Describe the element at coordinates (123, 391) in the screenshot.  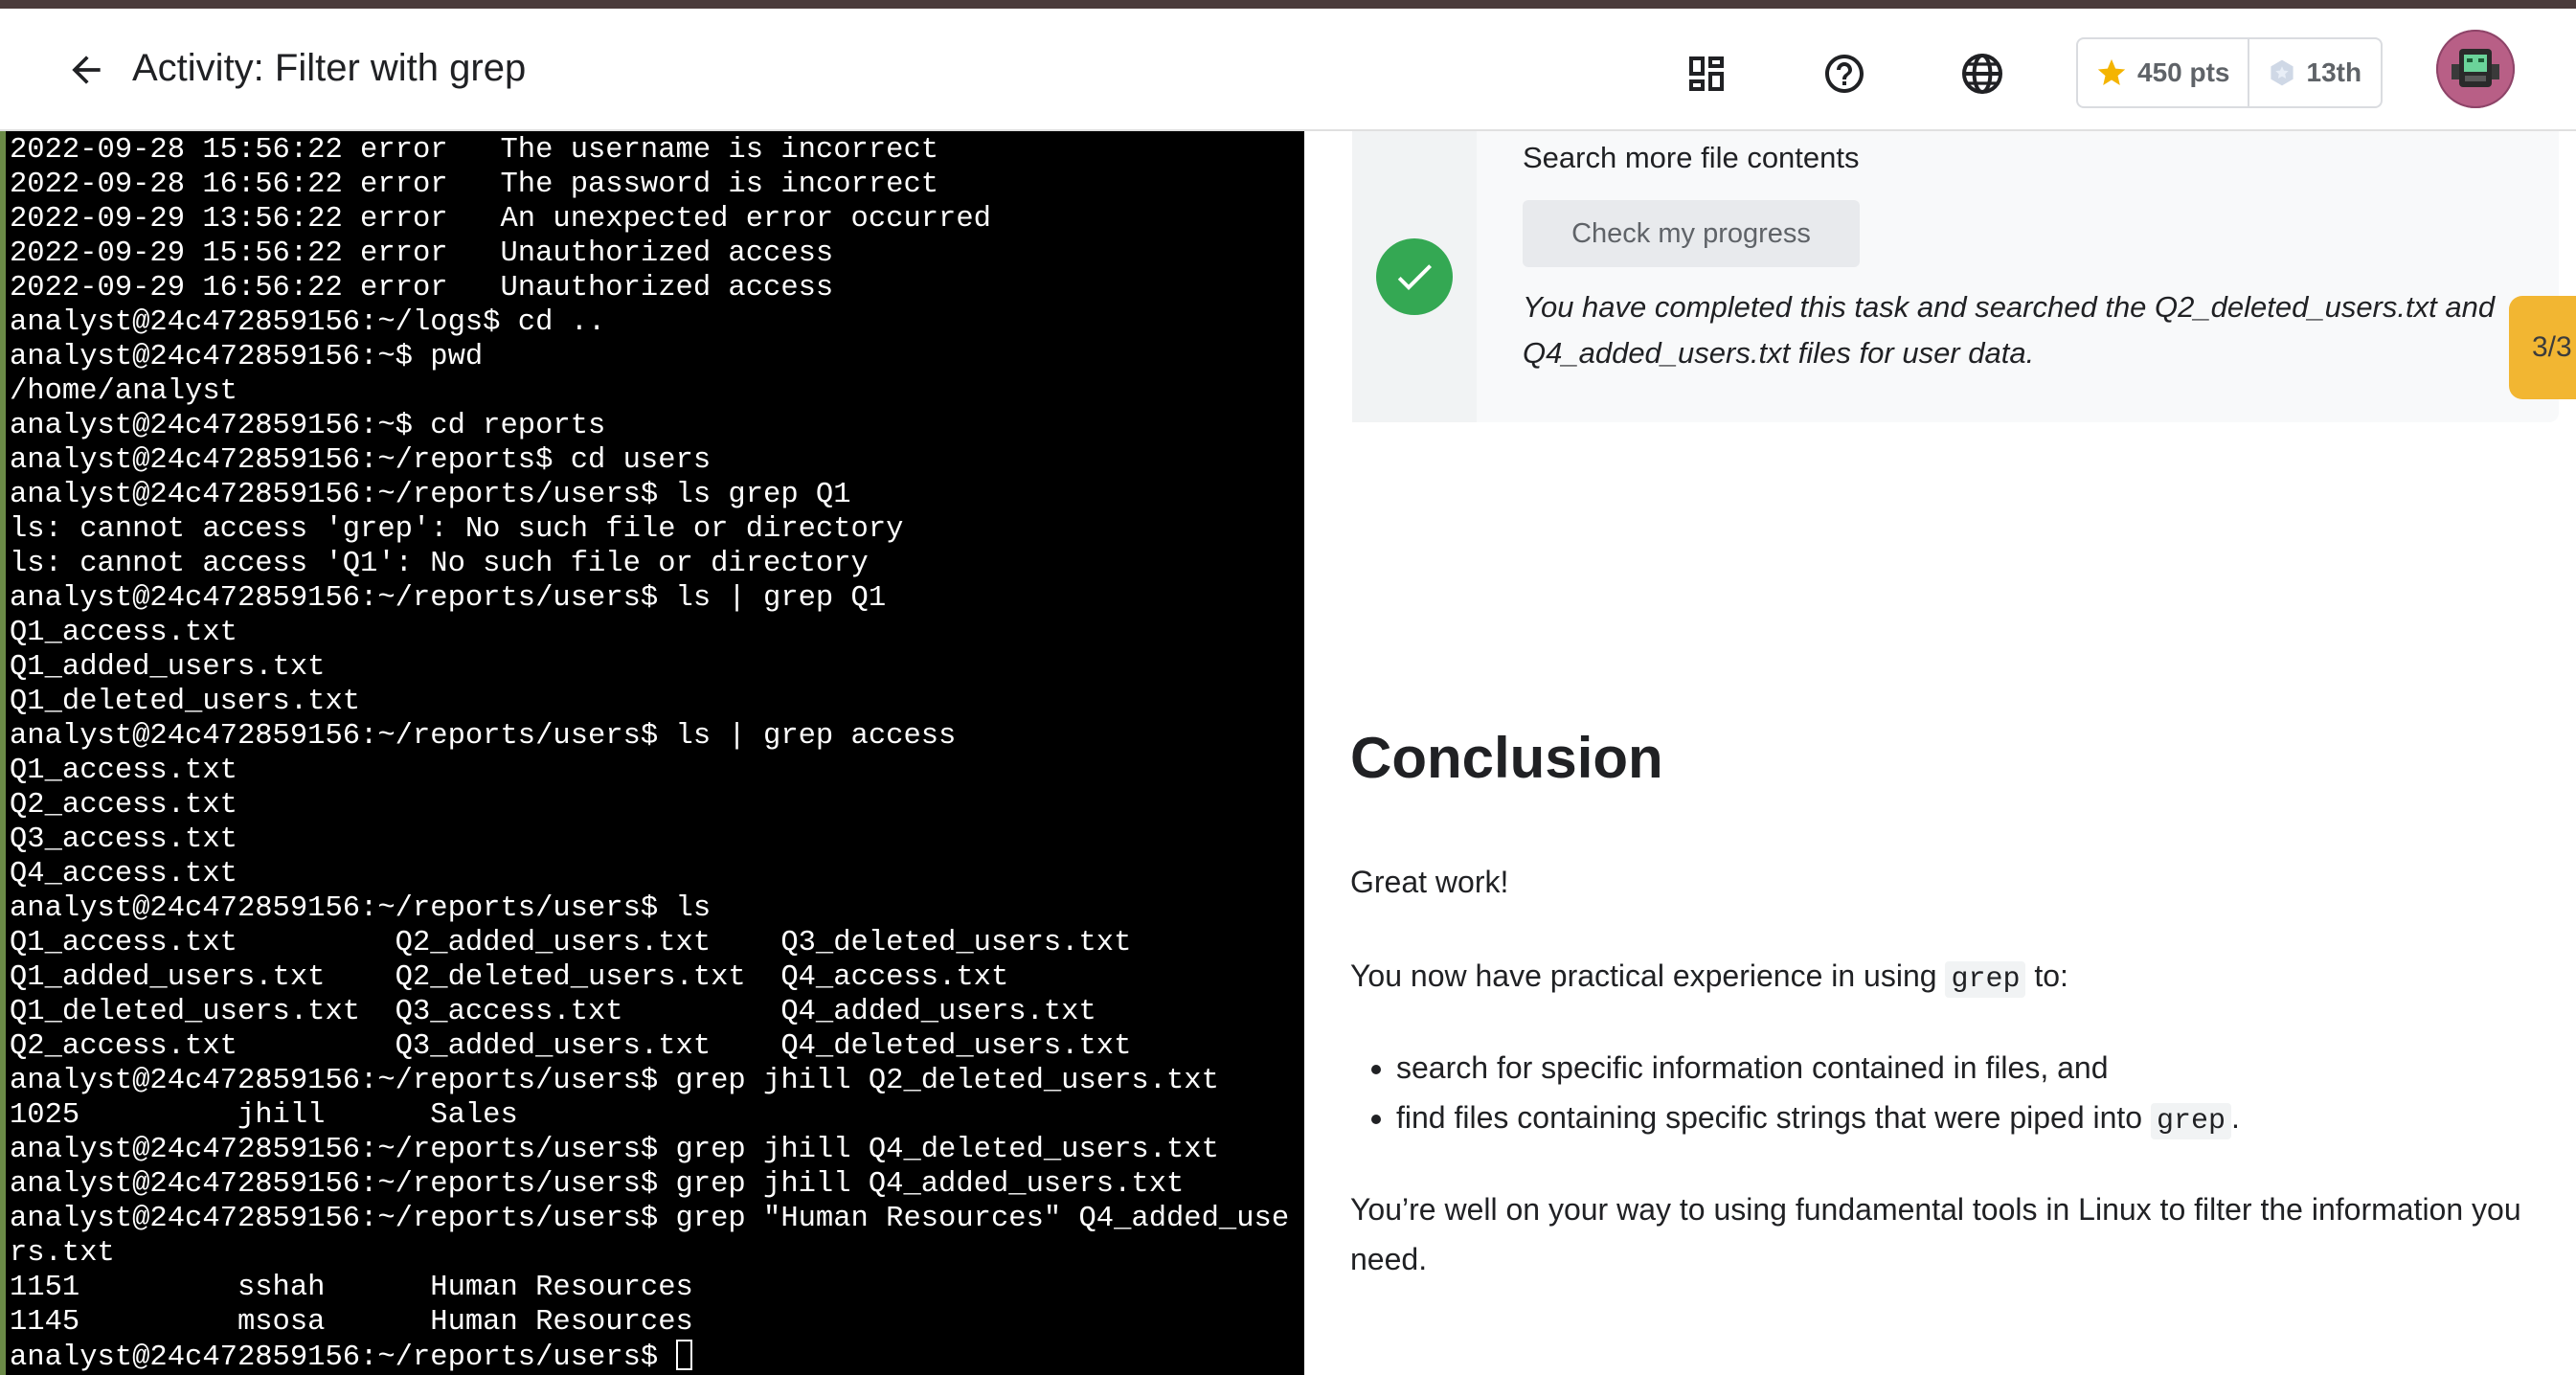
I see `terminal-line: /home/analyst` at that location.